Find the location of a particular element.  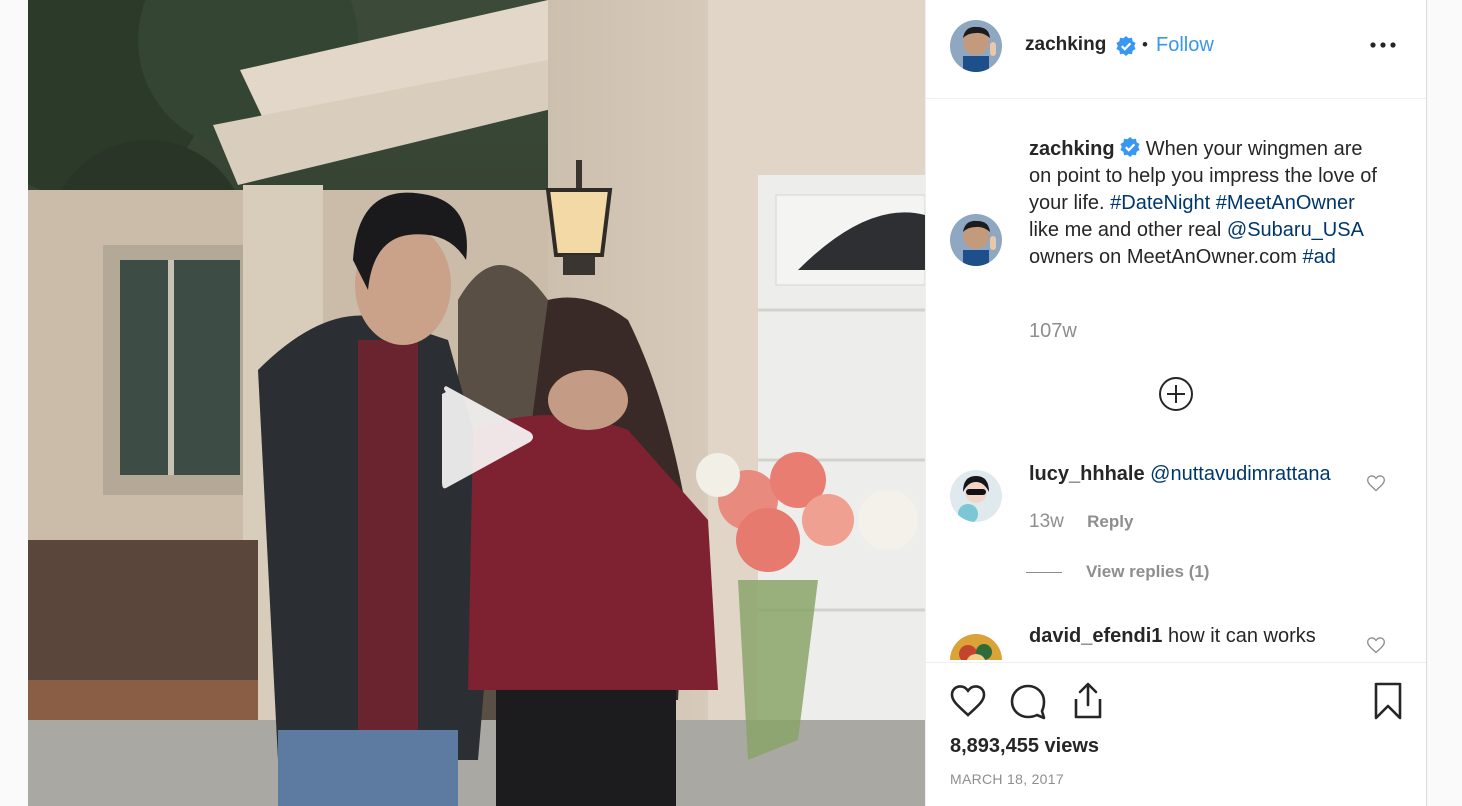

plus-circle-icon is located at coordinates (1176, 394).